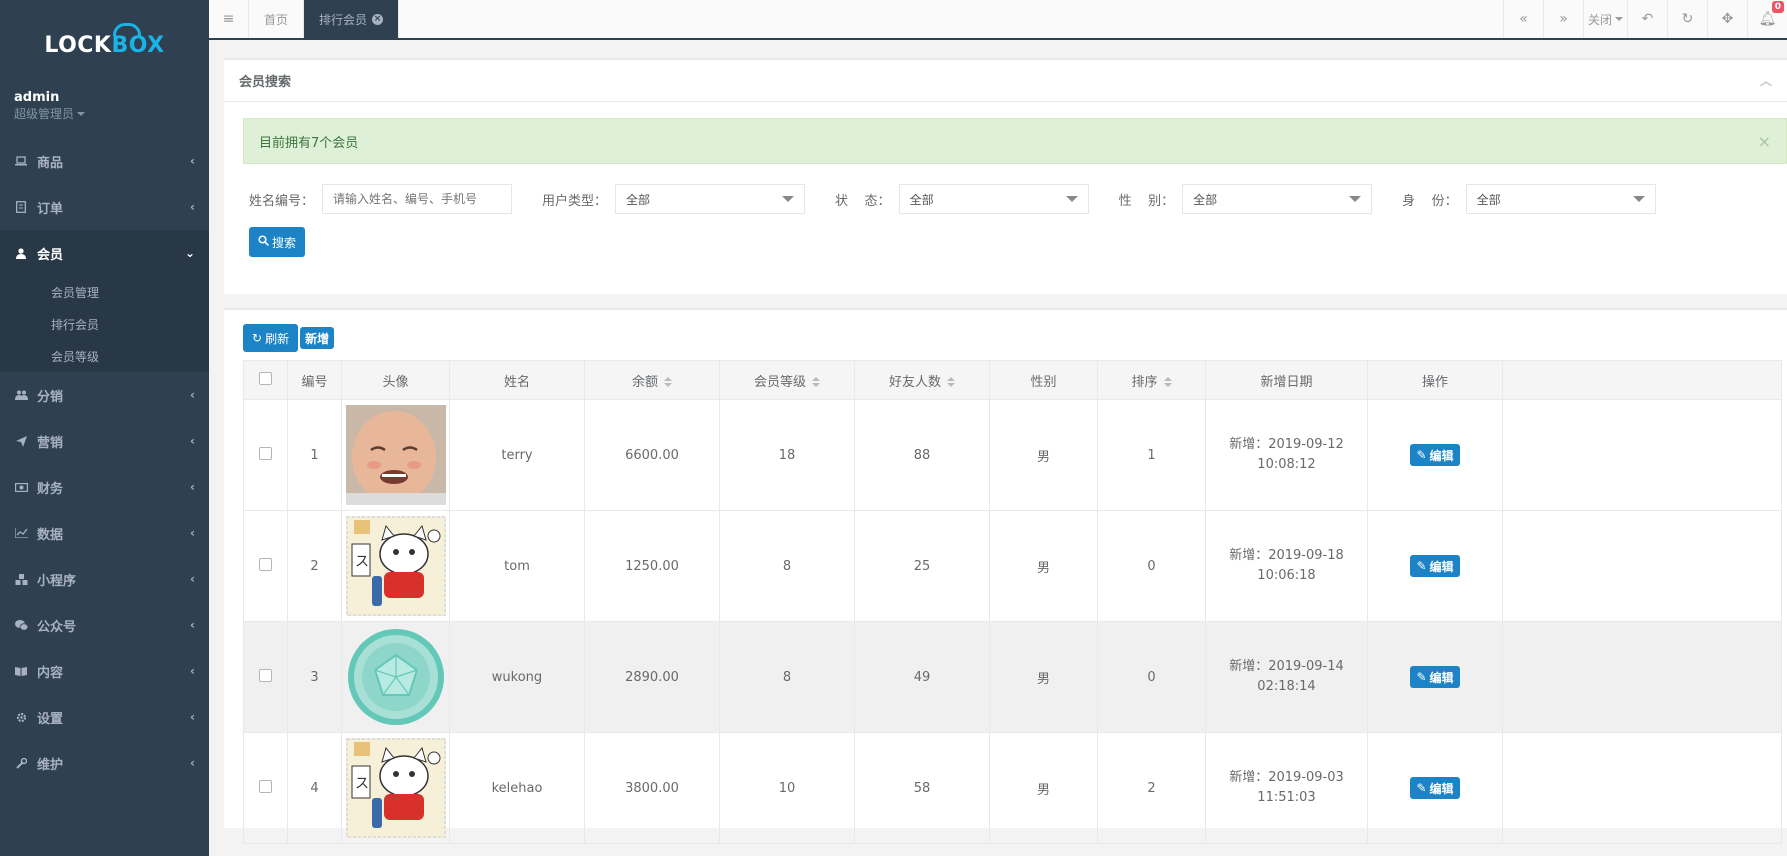  I want to click on tab-label: 排行会员, so click(343, 19).